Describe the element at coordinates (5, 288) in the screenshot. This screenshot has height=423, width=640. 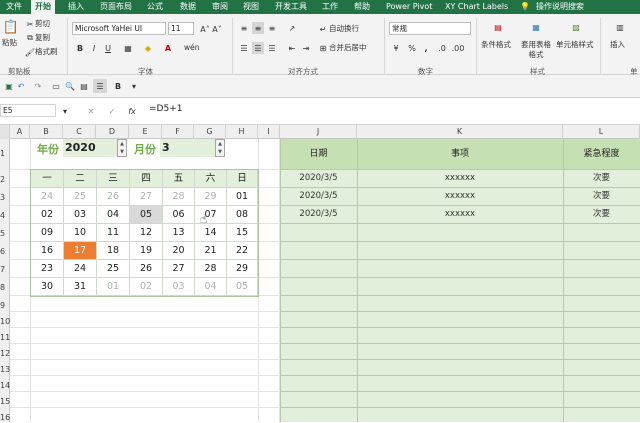
I see `row-header: 8` at that location.